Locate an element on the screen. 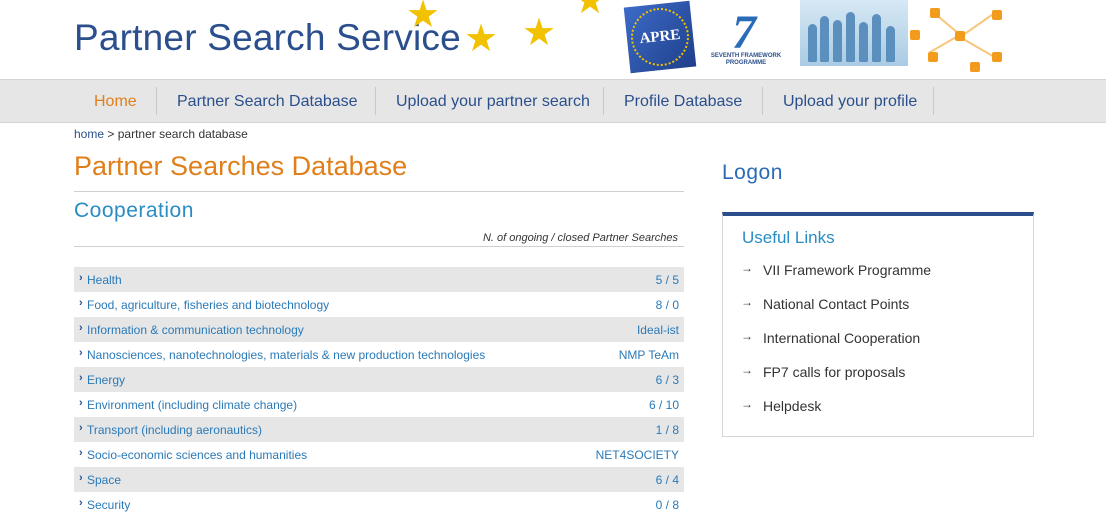 This screenshot has height=530, width=1106. title-divider is located at coordinates (379, 191).